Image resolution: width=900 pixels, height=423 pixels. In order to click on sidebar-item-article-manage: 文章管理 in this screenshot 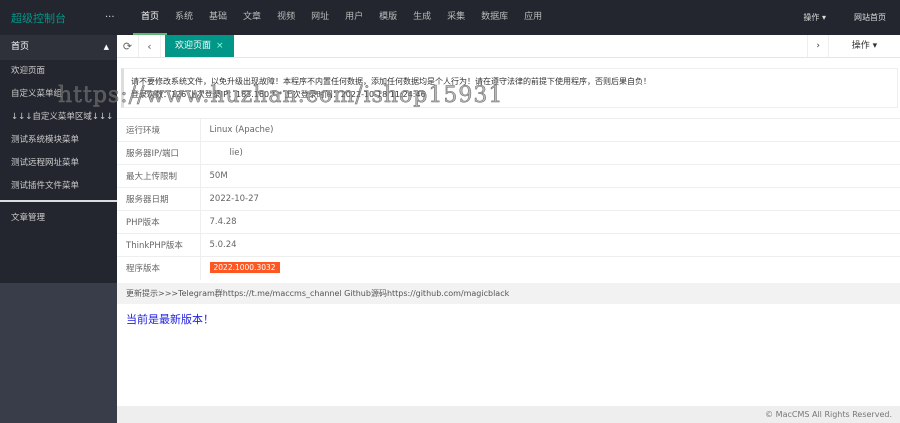, I will do `click(58, 218)`.